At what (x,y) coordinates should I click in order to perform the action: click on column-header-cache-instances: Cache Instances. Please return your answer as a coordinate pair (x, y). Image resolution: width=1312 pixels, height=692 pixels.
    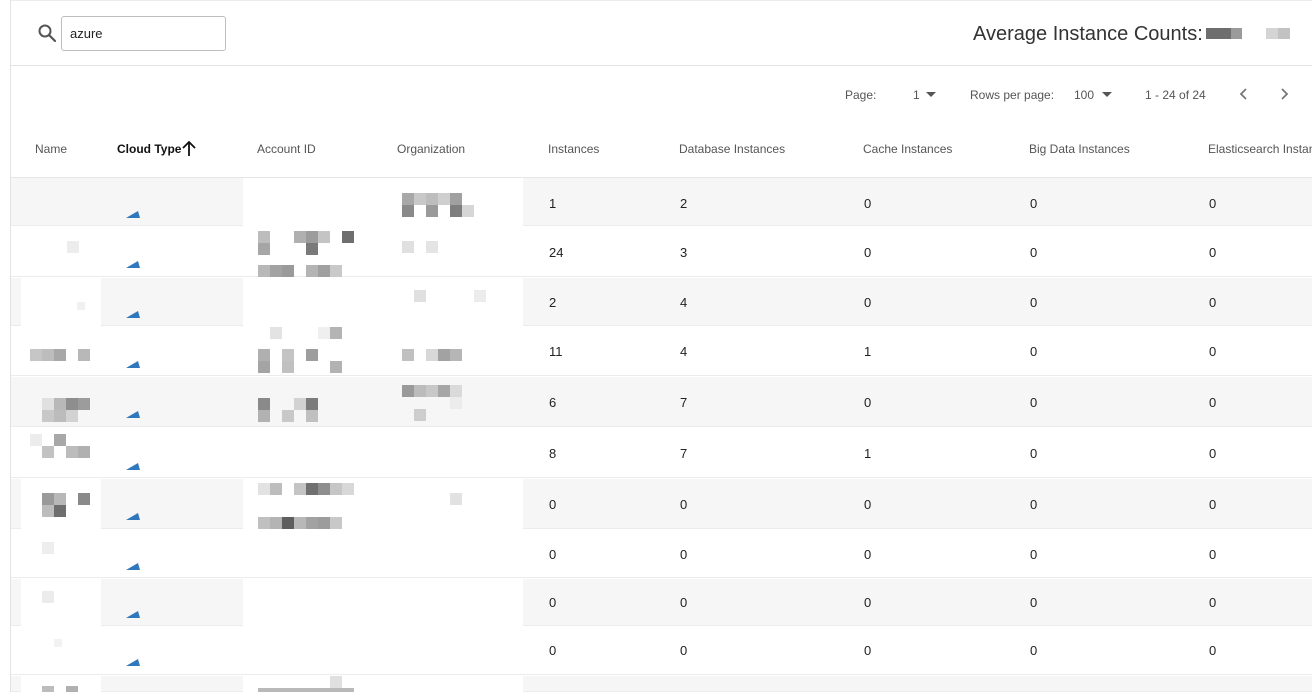
    Looking at the image, I should click on (907, 149).